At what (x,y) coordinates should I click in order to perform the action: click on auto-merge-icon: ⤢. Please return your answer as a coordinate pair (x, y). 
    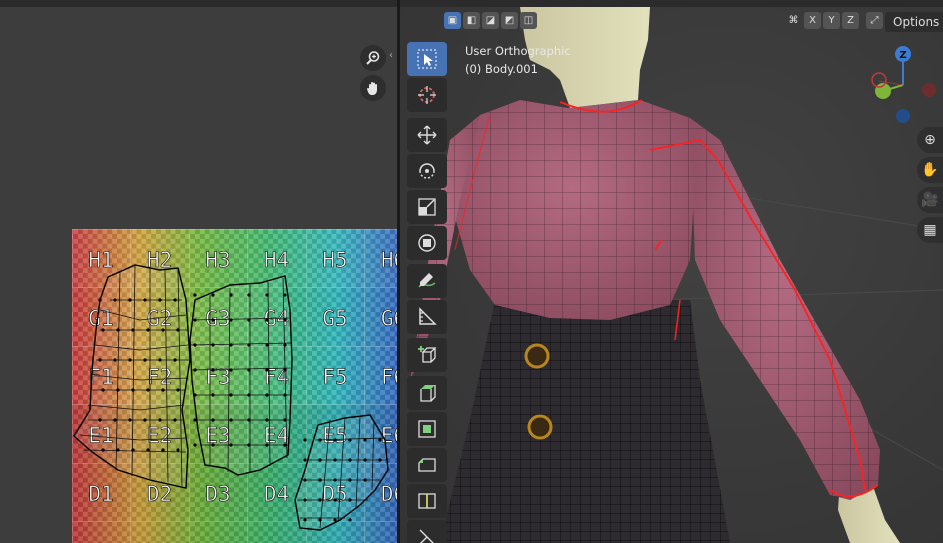
    Looking at the image, I should click on (874, 20).